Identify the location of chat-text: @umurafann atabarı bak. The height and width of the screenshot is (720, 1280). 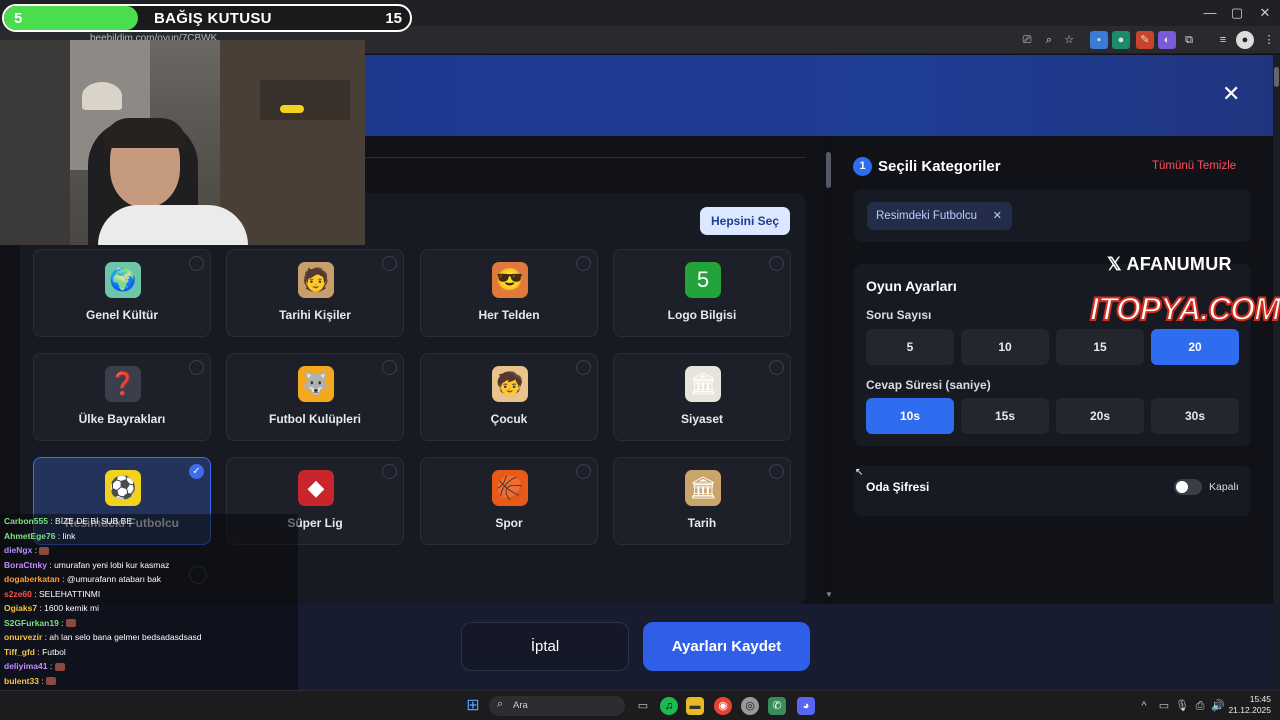
(113, 579).